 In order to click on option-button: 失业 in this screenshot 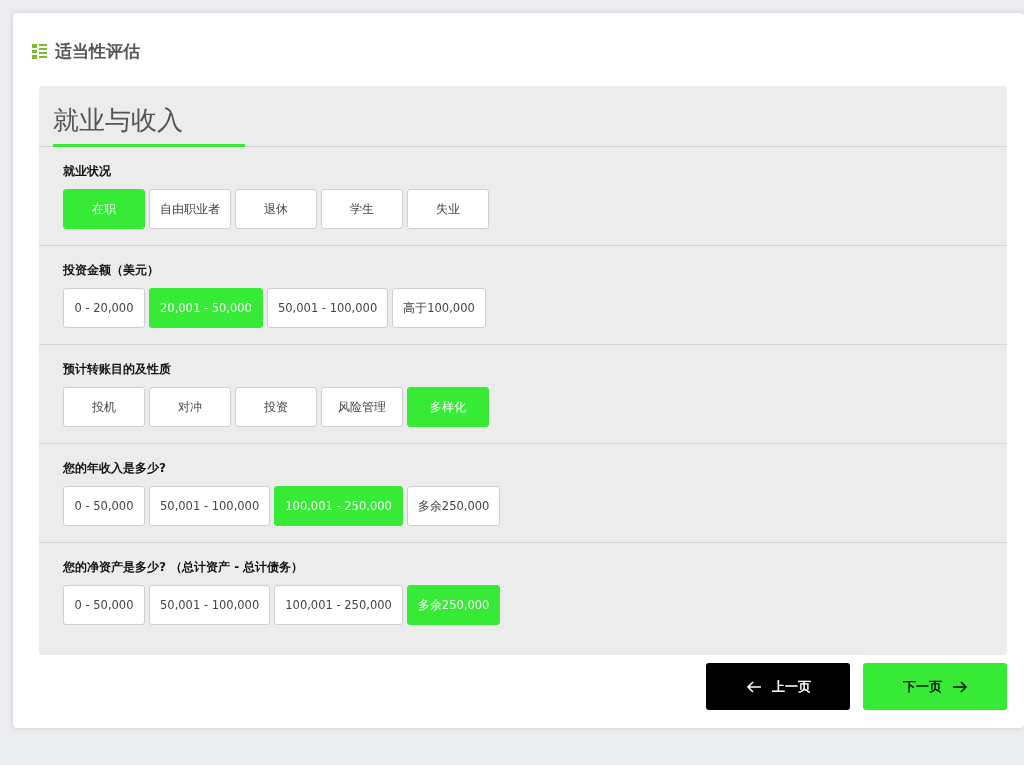, I will do `click(448, 209)`.